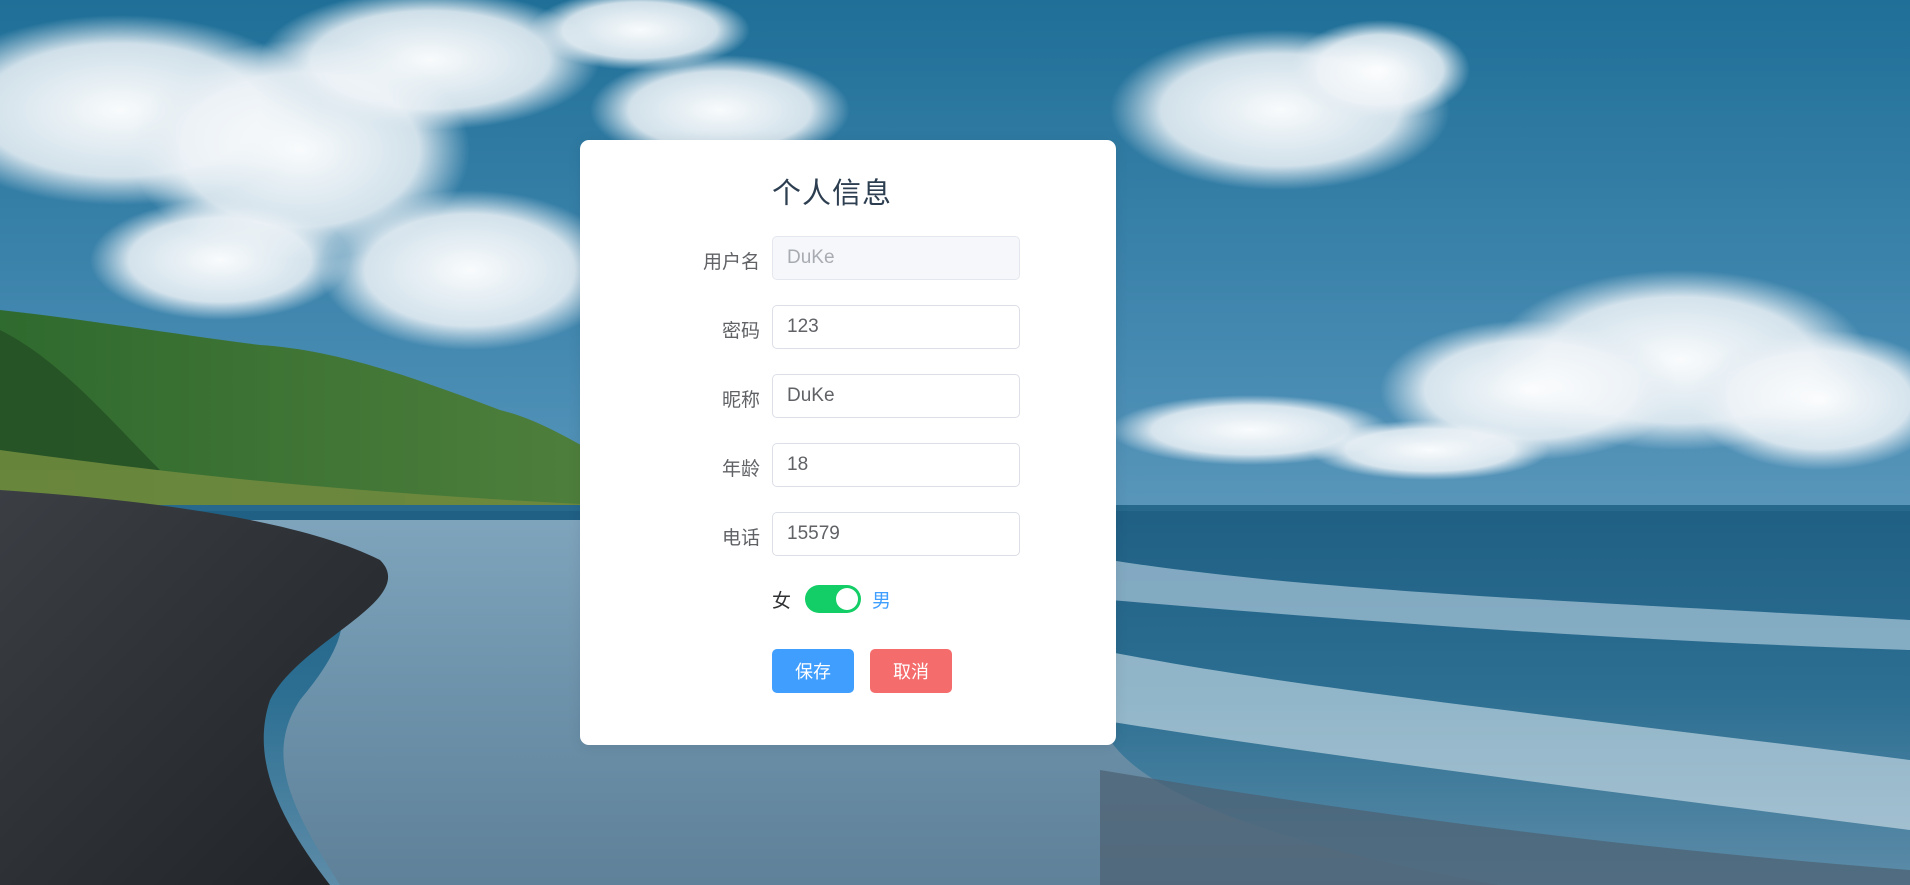 This screenshot has width=1910, height=885. Describe the element at coordinates (911, 671) in the screenshot. I see `cancel-button: 取消` at that location.